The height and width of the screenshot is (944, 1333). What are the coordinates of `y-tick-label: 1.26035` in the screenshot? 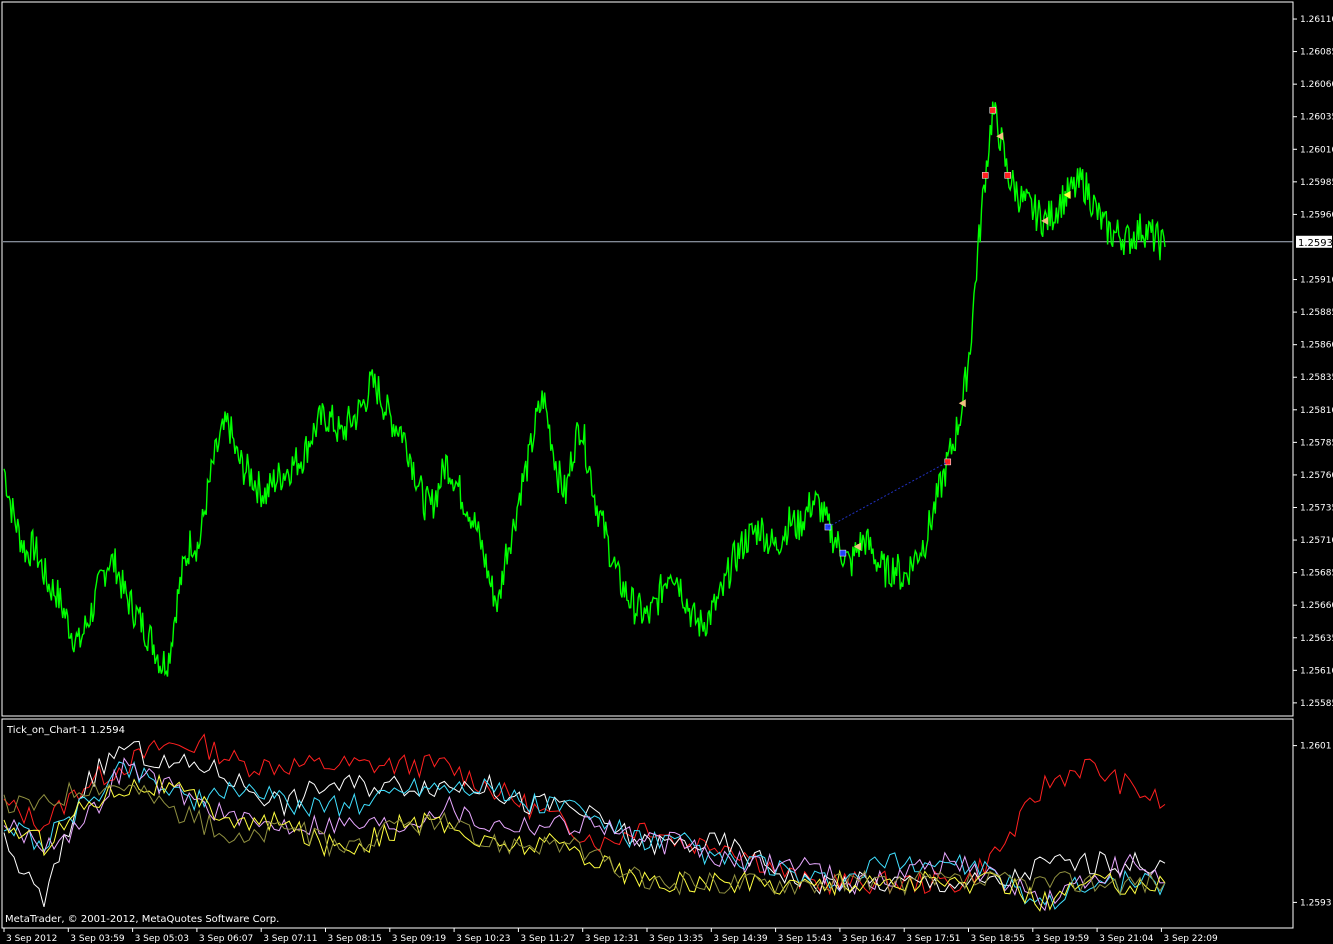 It's located at (1316, 118).